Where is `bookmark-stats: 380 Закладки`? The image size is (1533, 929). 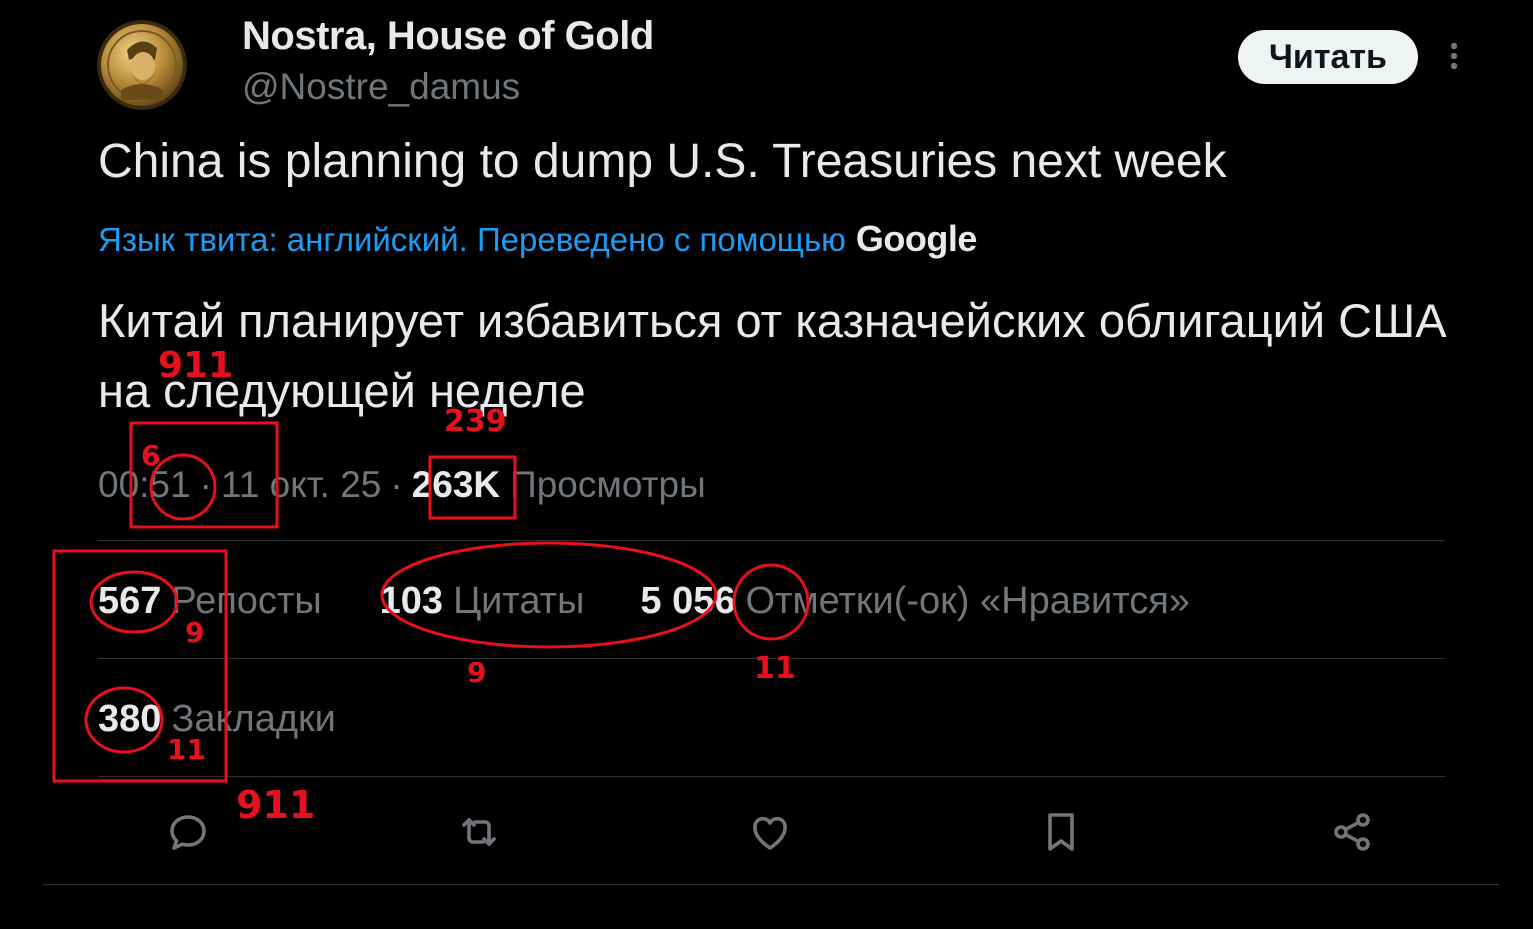 bookmark-stats: 380 Закладки is located at coordinates (217, 719).